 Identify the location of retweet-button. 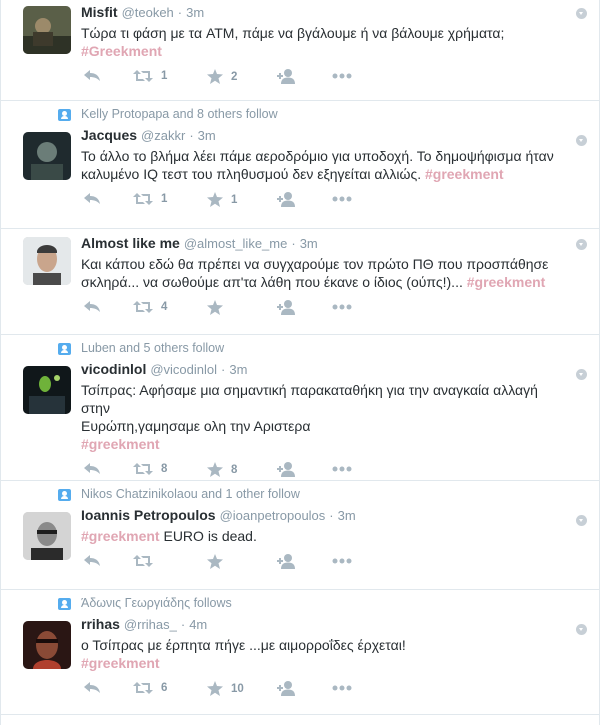
(147, 561).